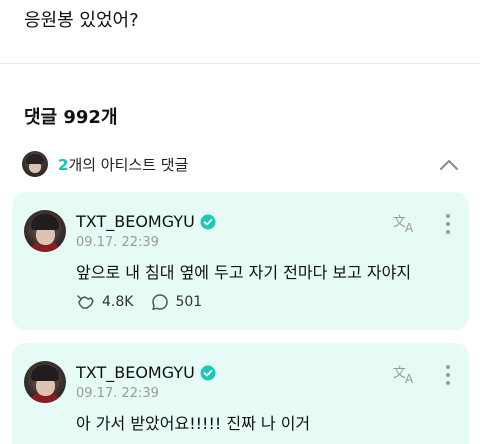  Describe the element at coordinates (160, 302) in the screenshot. I see `reply-icon` at that location.